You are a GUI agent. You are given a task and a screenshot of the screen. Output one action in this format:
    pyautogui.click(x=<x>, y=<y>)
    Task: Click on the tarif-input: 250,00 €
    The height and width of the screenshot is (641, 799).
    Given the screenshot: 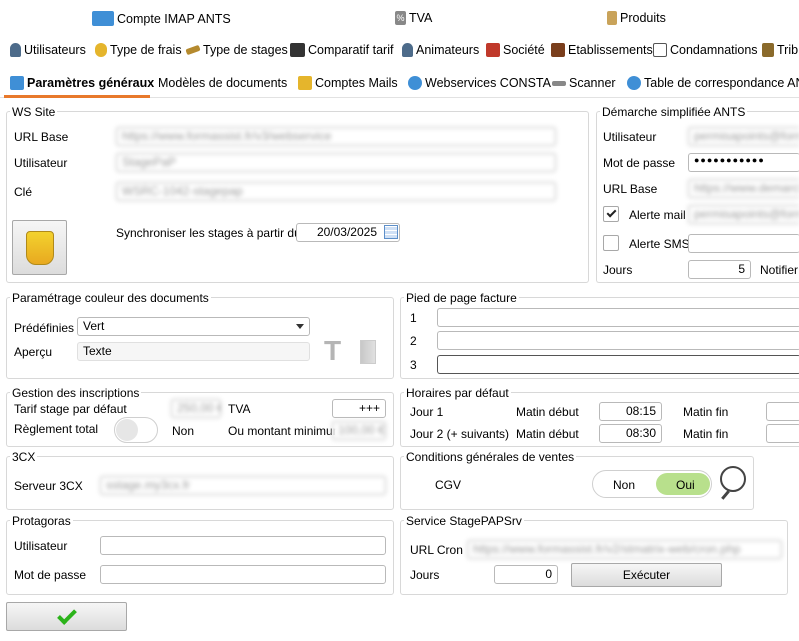 What is the action you would take?
    pyautogui.click(x=196, y=408)
    